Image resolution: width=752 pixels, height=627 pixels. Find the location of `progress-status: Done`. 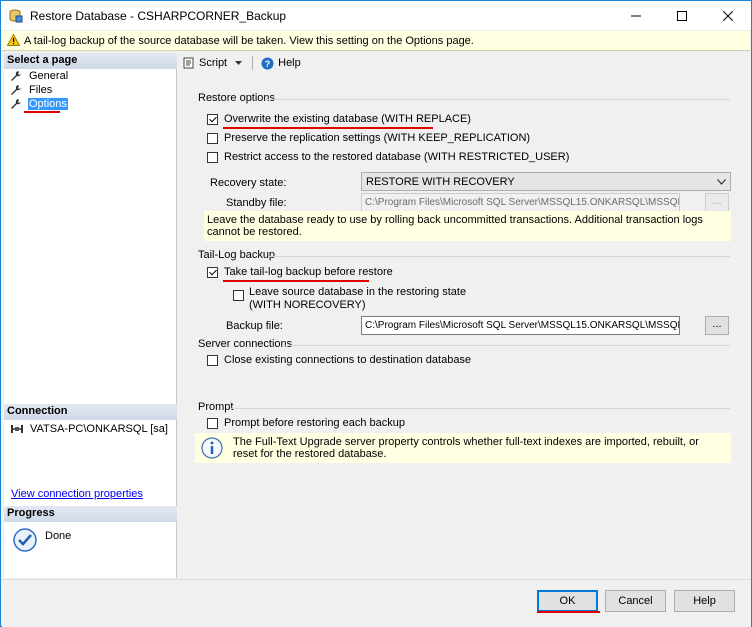

progress-status: Done is located at coordinates (58, 536).